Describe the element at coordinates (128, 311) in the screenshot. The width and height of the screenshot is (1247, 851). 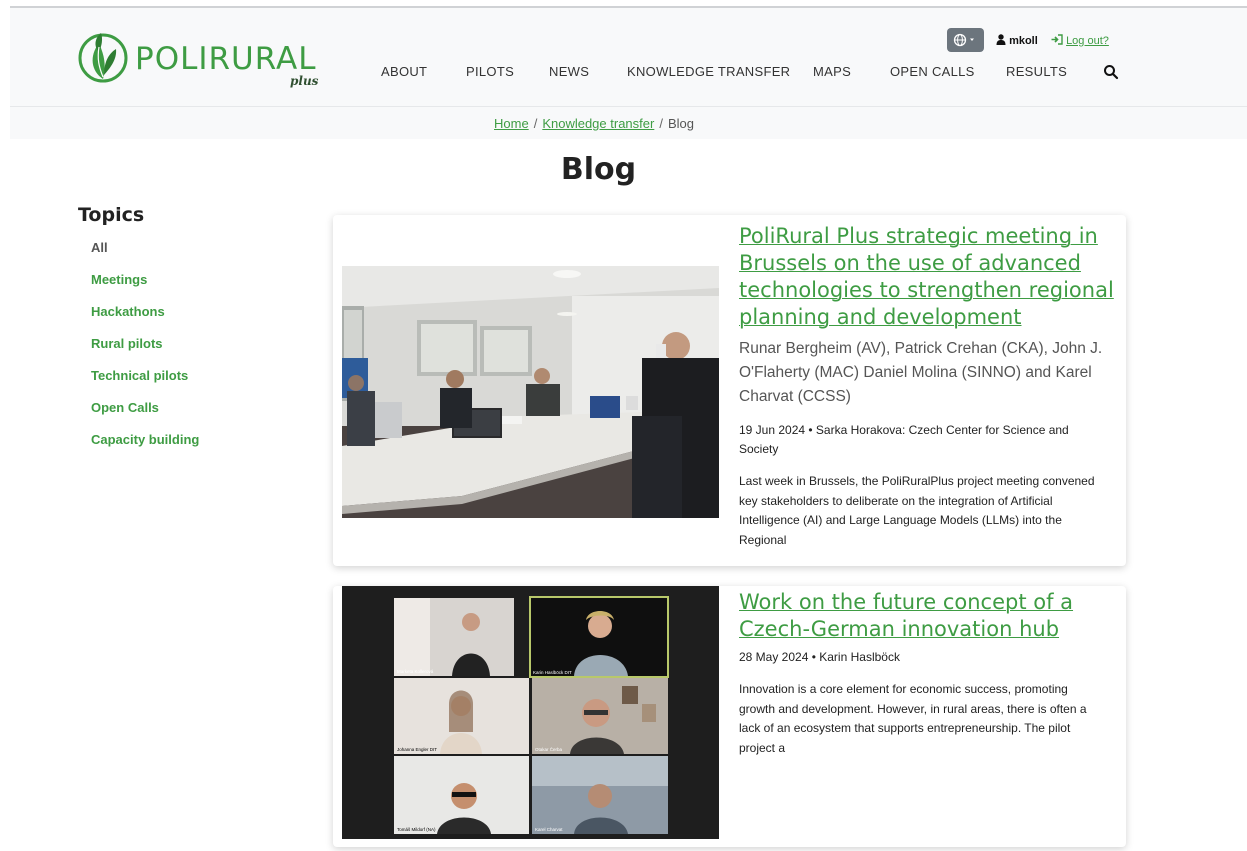
I see `topic-hackathons: Hackathons` at that location.